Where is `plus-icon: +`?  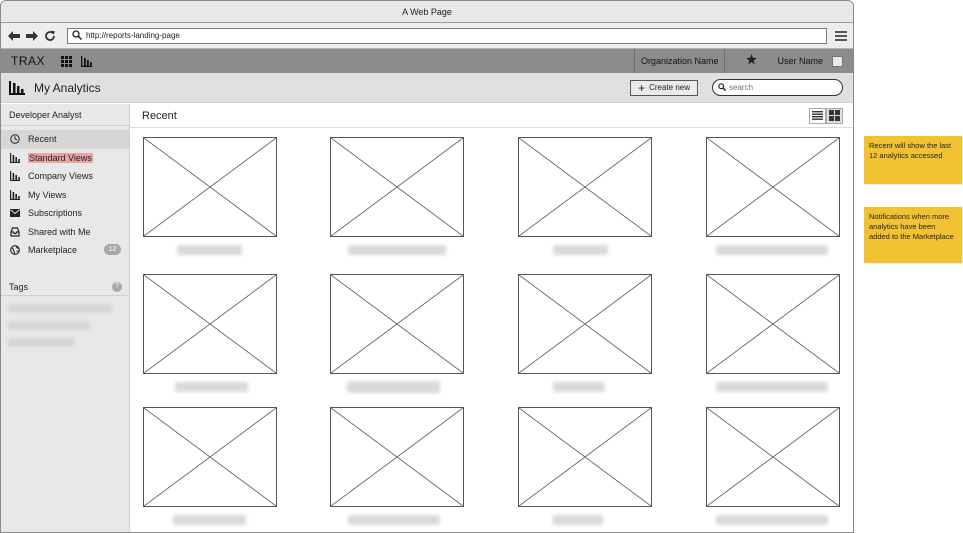
plus-icon: + is located at coordinates (642, 87).